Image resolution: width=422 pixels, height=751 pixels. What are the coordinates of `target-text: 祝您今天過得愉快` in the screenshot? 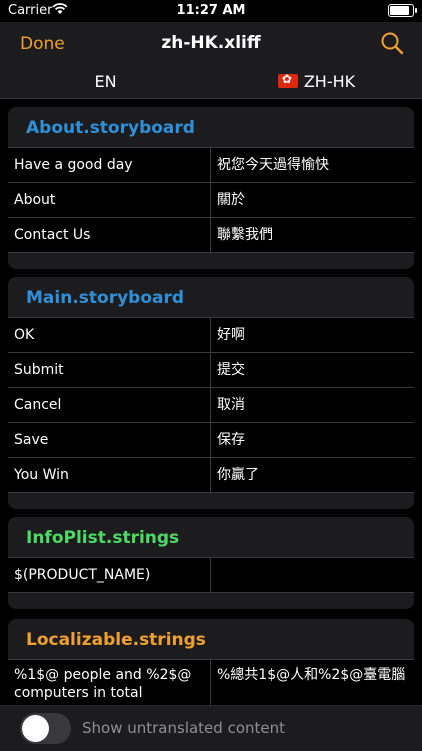 It's located at (312, 165).